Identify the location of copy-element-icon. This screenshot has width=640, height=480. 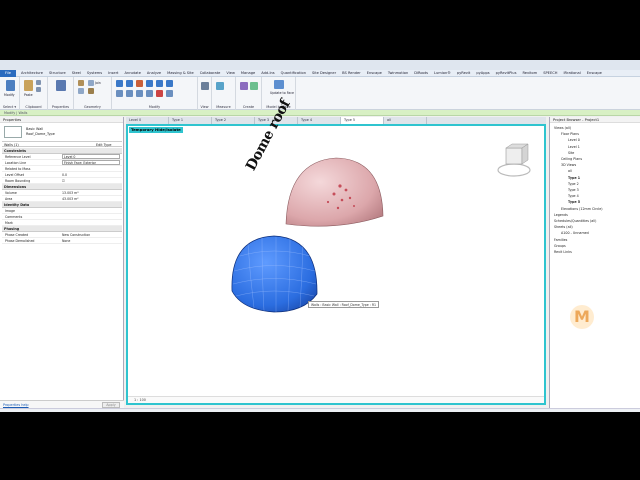
(159, 83).